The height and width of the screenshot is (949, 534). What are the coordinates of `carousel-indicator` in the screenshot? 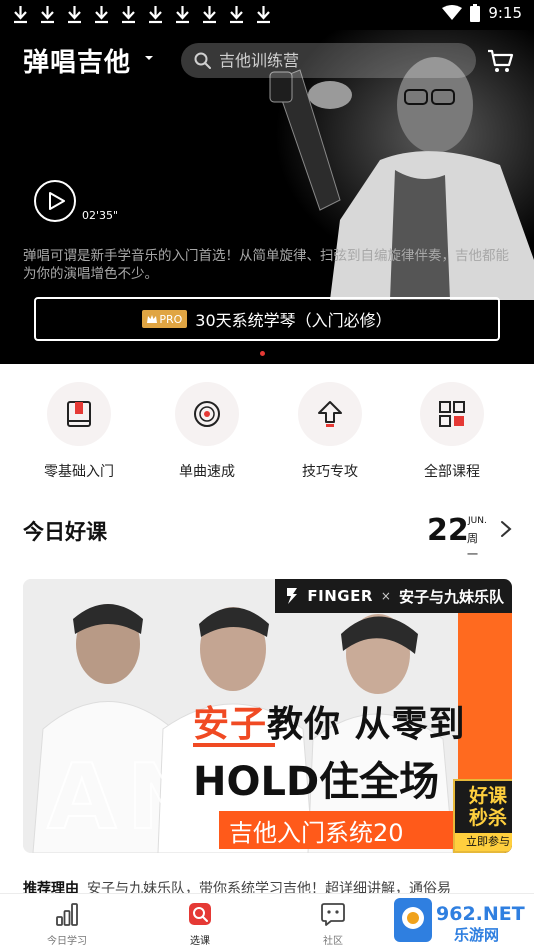 It's located at (262, 353).